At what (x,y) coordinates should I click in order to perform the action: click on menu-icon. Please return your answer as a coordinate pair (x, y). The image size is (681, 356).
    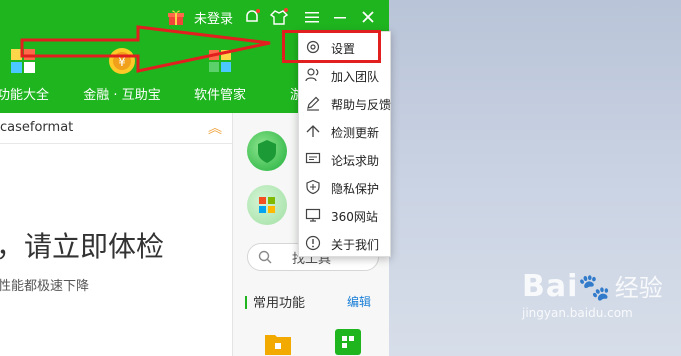
    Looking at the image, I should click on (312, 17).